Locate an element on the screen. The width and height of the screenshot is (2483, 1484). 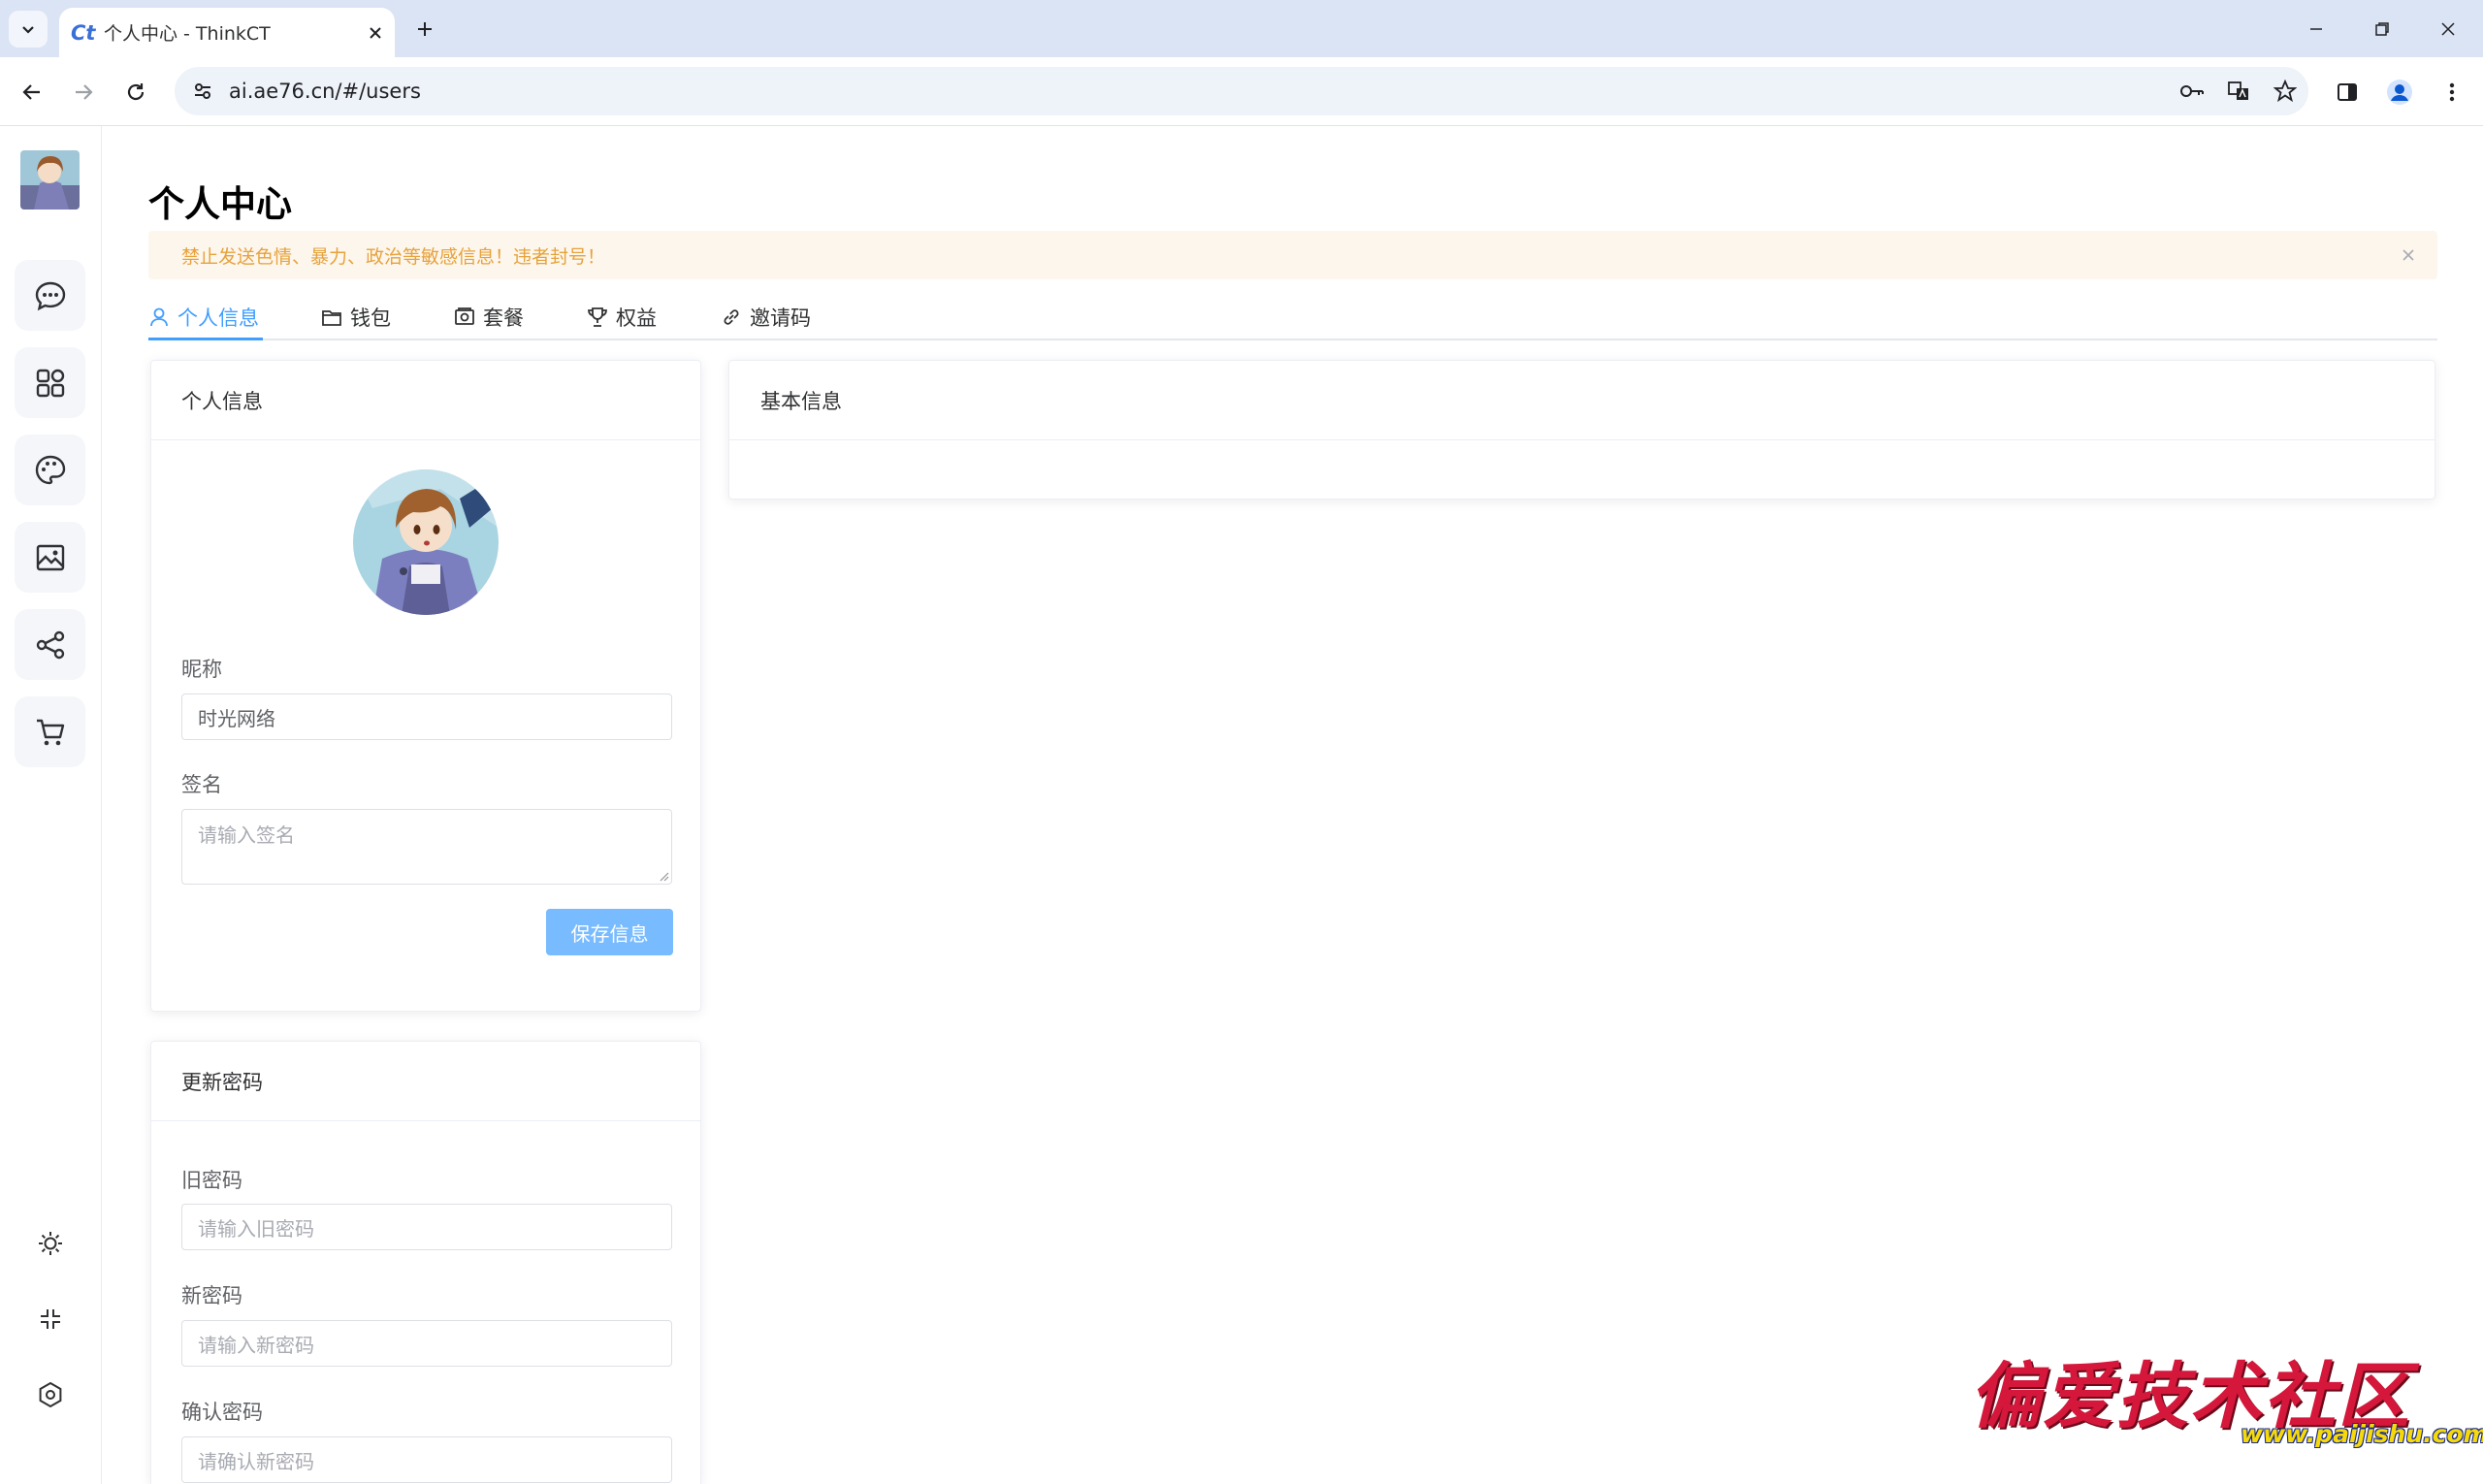
alert-text: 禁止发送色情、暴力、政治等敏感信息！违者封号！ is located at coordinates (394, 256).